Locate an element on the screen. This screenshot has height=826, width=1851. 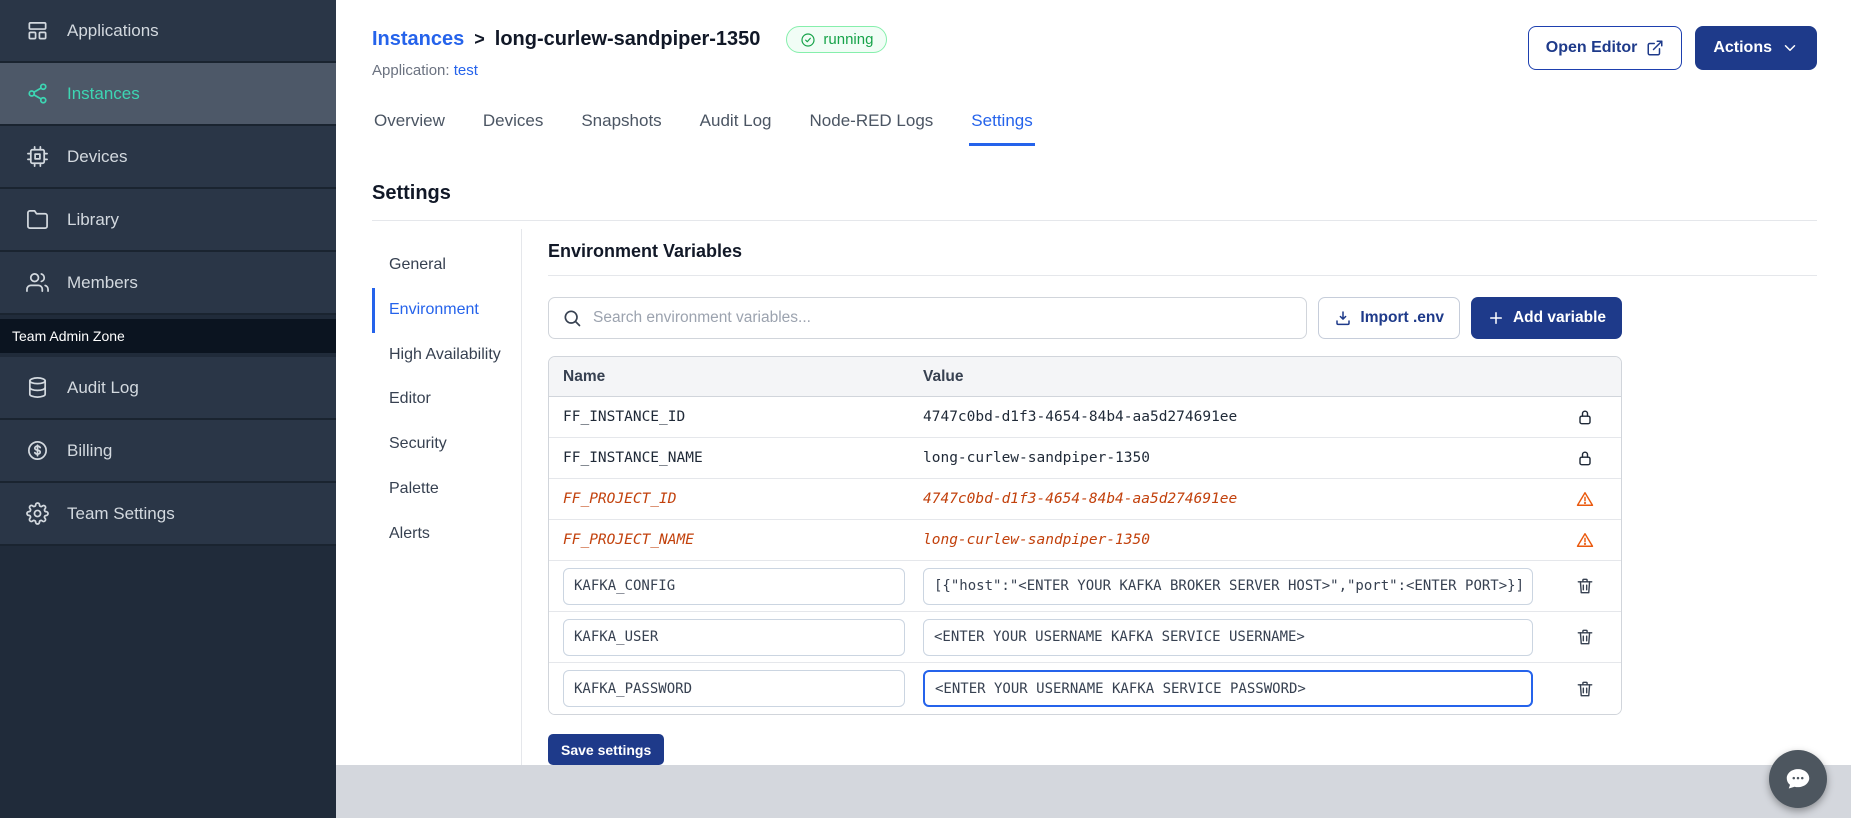
import-env-label: Import .env is located at coordinates (1402, 317).